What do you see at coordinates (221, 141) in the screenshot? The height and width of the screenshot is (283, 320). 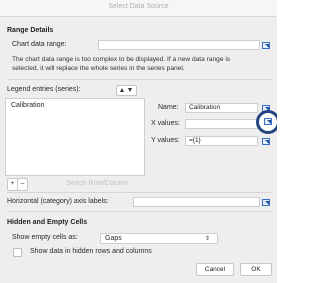 I see `y-values-field: ={1}` at bounding box center [221, 141].